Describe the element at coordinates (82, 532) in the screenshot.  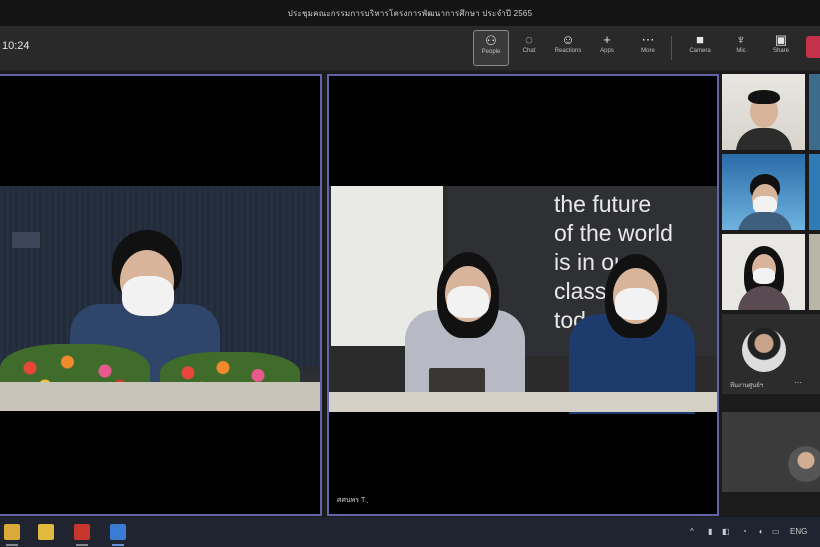
I see `pdf-reader-icon` at that location.